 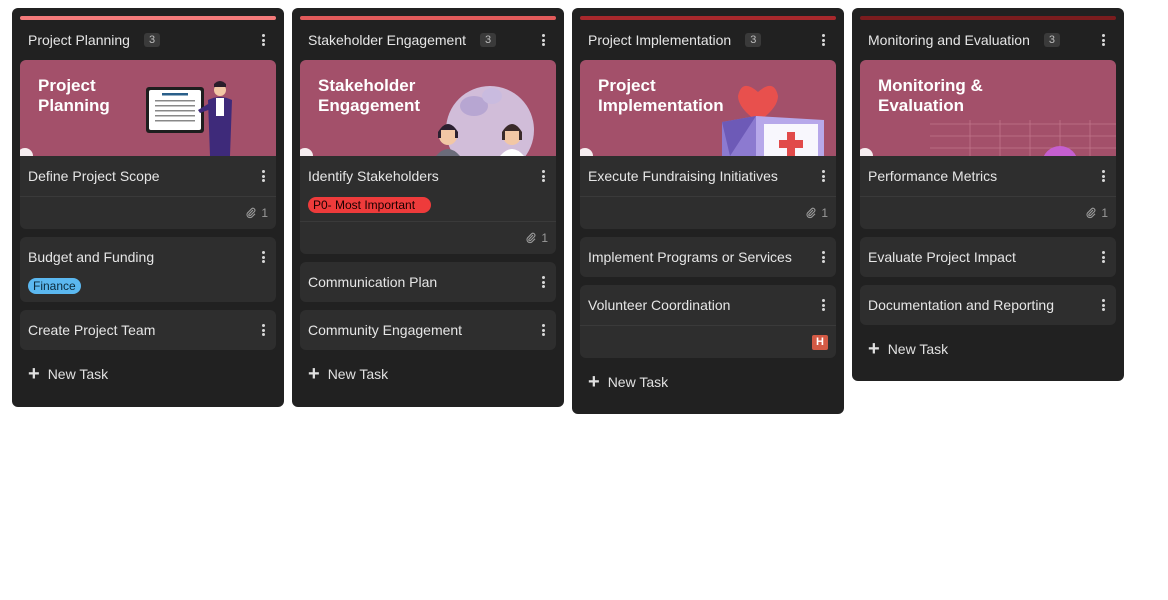 What do you see at coordinates (94, 176) in the screenshot?
I see `card-title: Define Project Scope` at bounding box center [94, 176].